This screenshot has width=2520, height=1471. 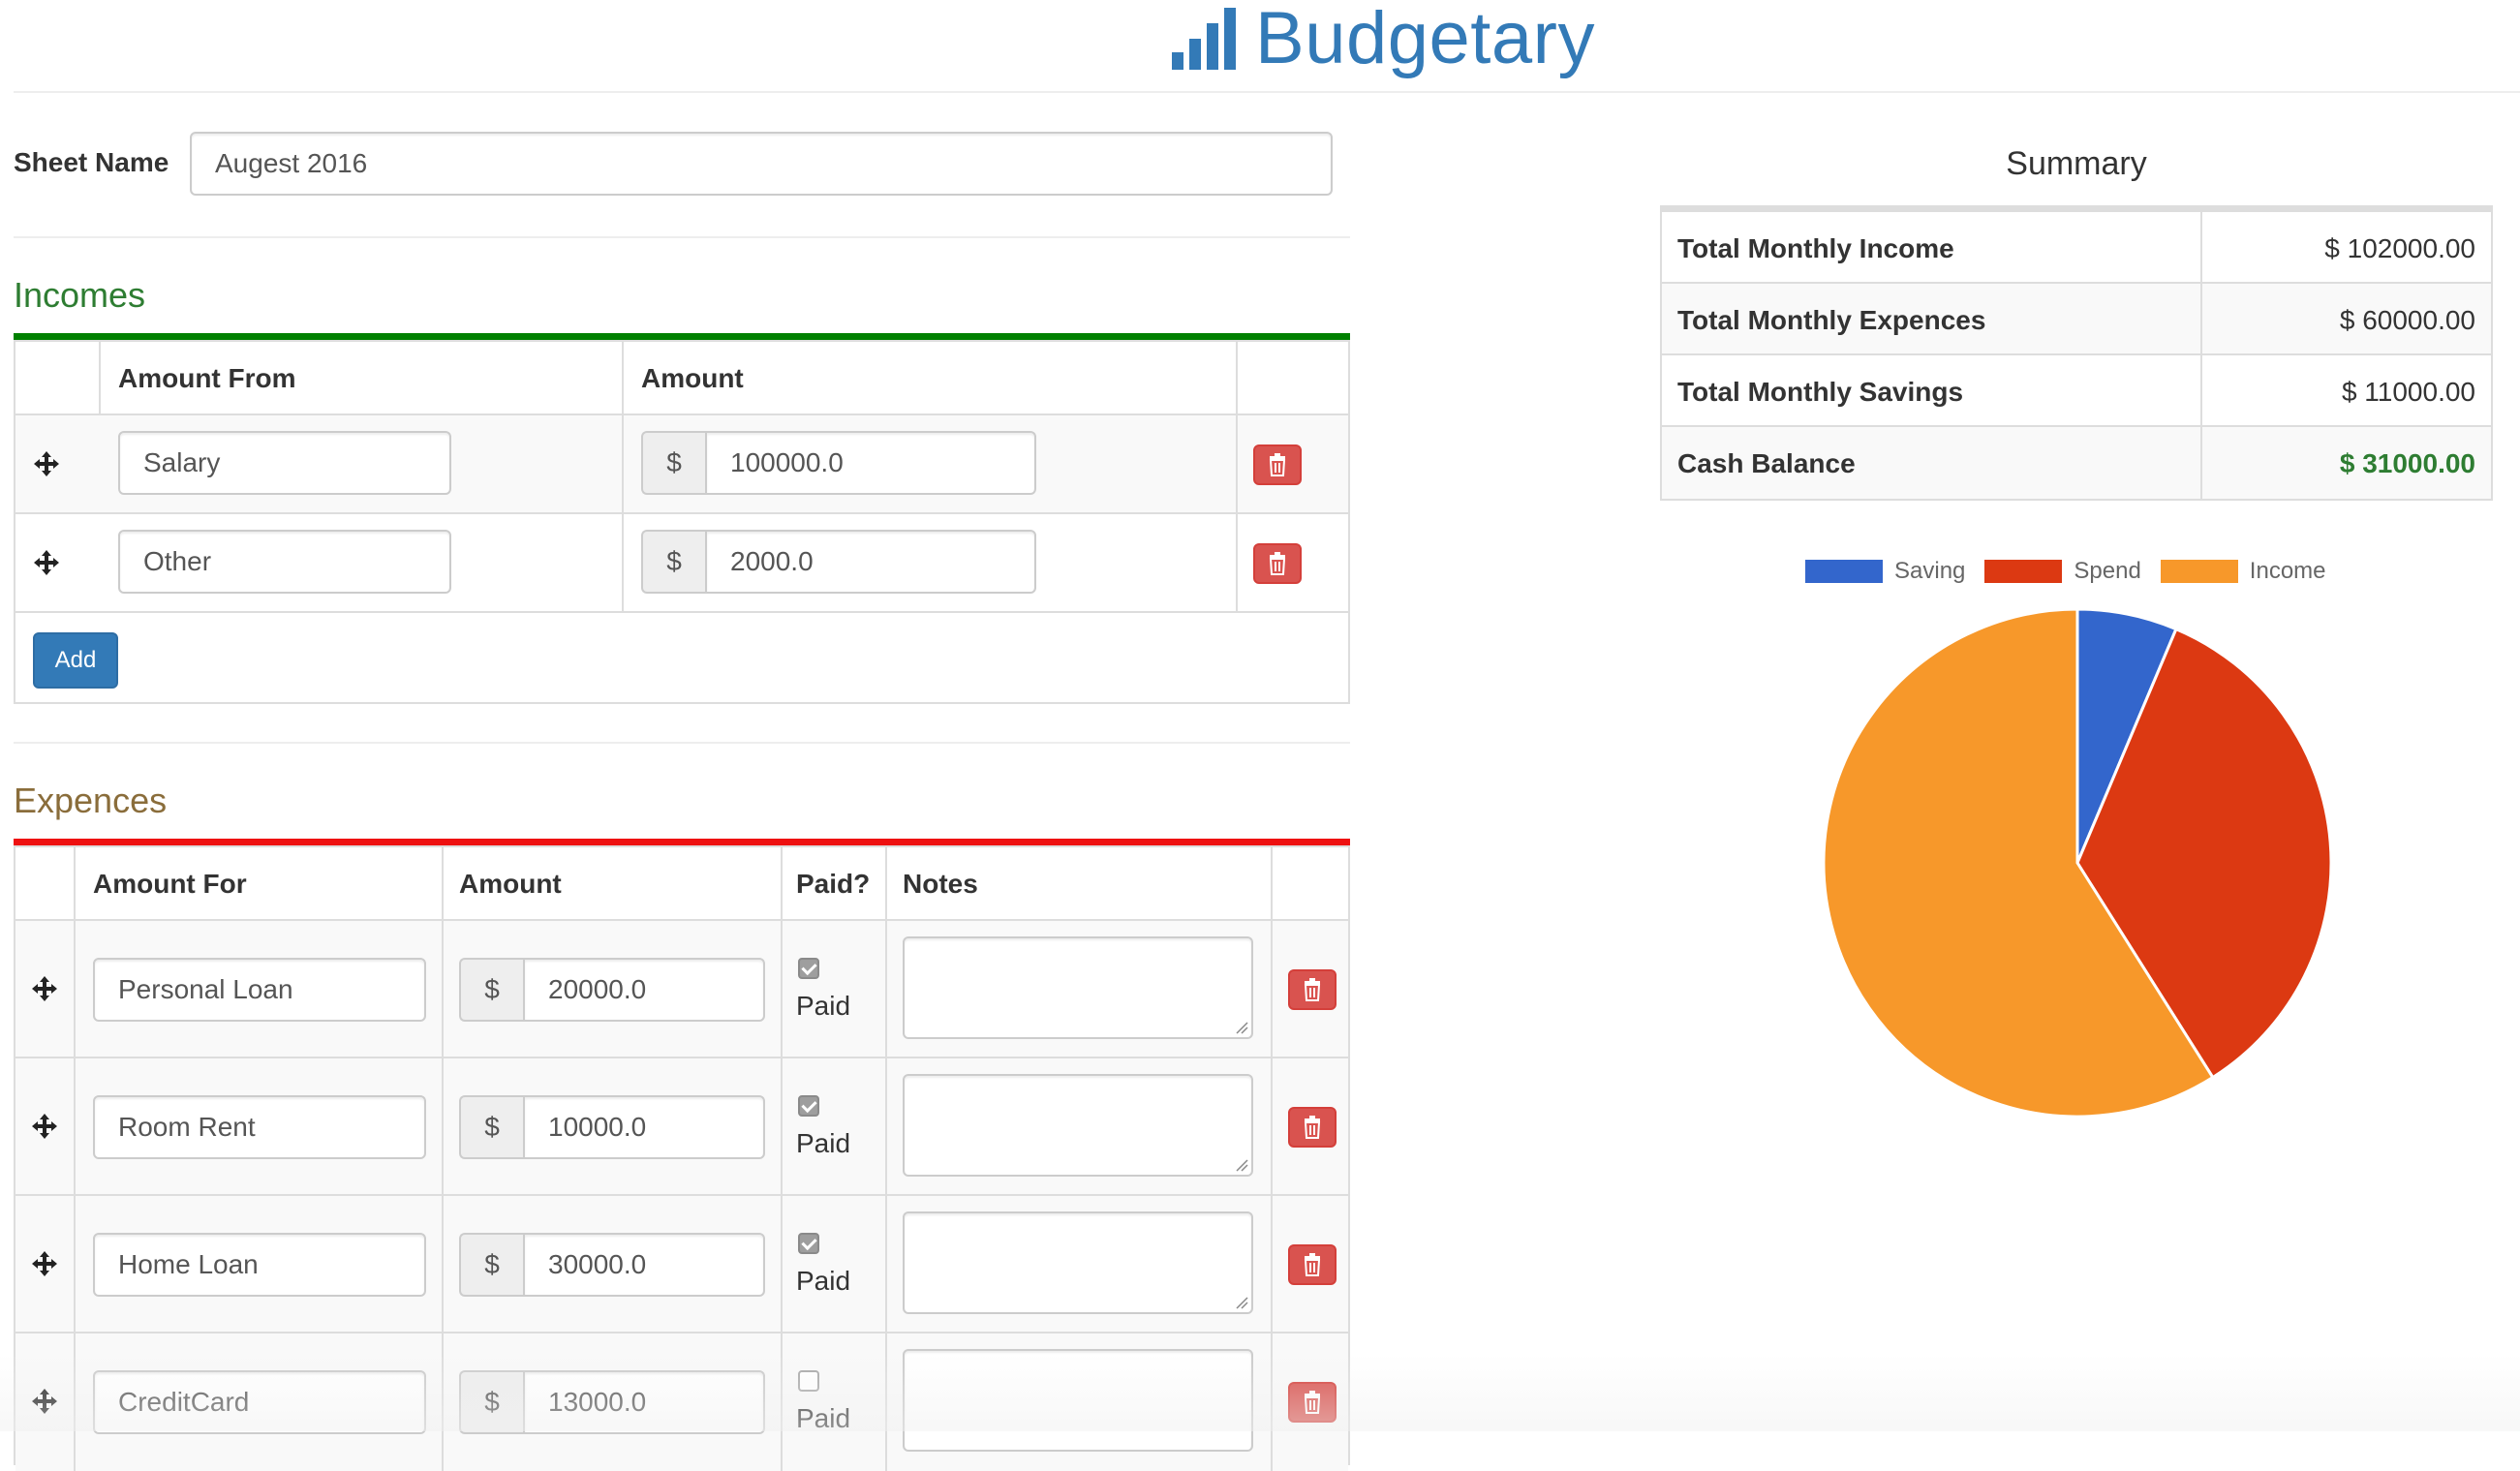 I want to click on pie-chart, so click(x=2078, y=863).